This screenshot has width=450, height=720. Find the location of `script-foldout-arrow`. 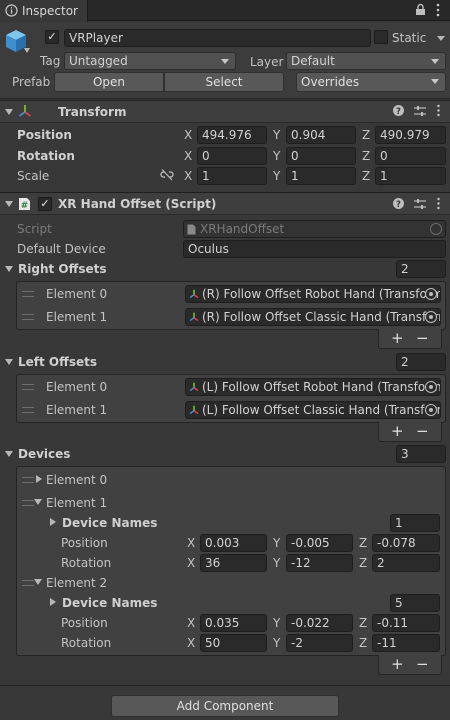

script-foldout-arrow is located at coordinates (9, 204).